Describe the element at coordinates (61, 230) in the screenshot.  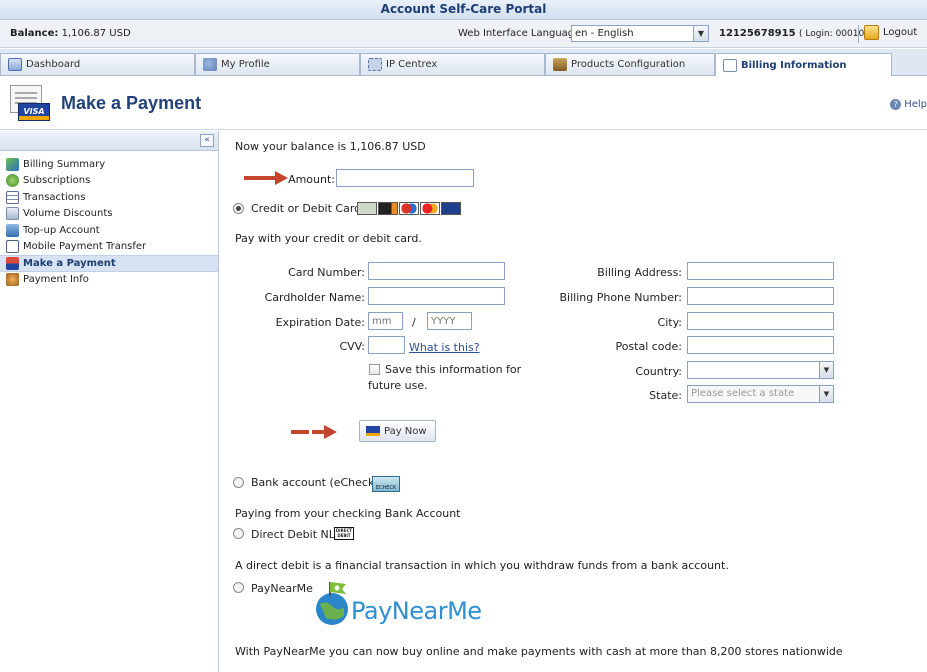
I see `sidebar-item-label: Top-up Account` at that location.